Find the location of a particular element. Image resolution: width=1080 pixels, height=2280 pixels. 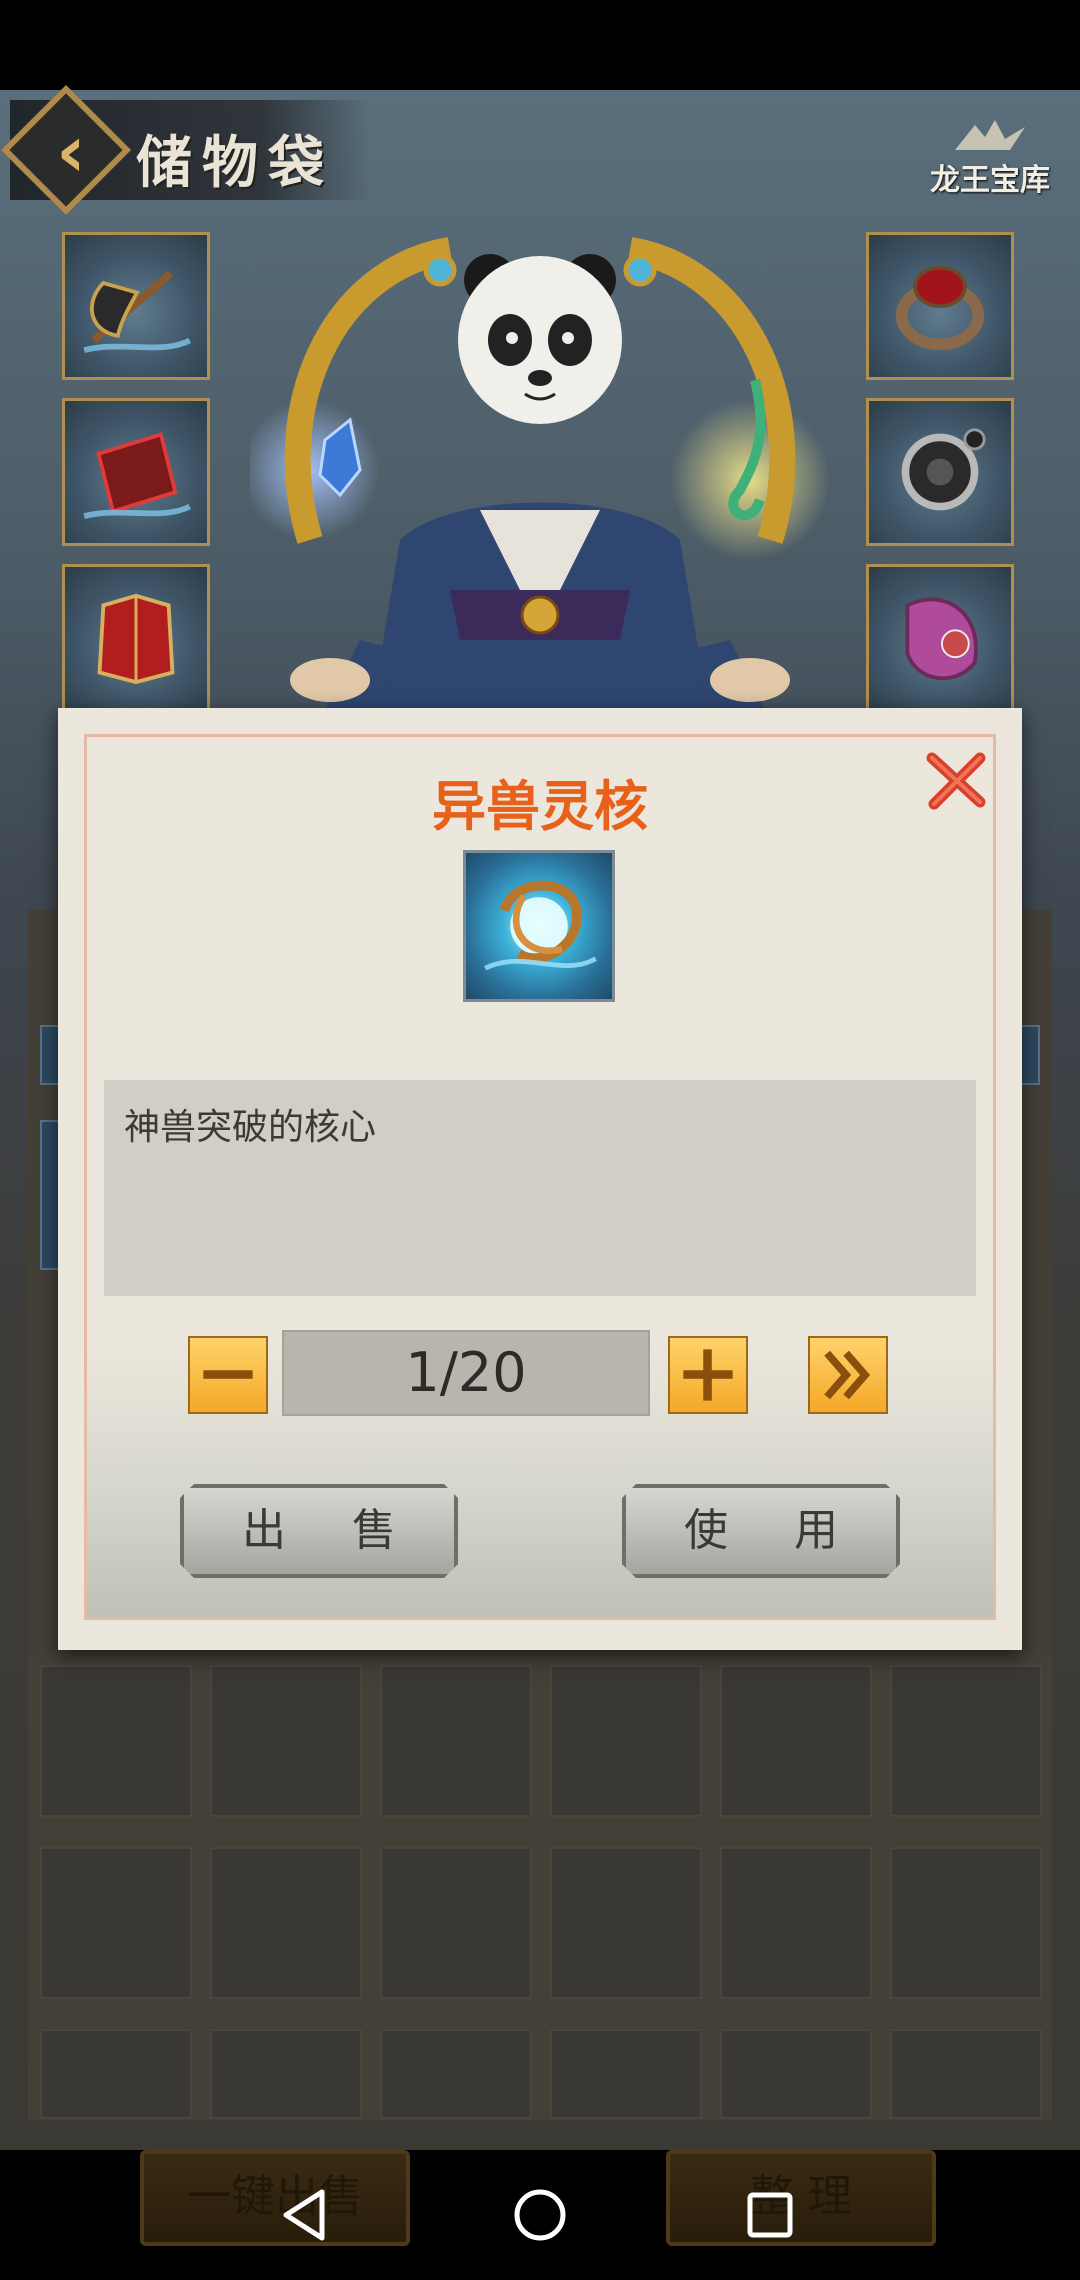

equip-slot-bracer is located at coordinates (136, 472).